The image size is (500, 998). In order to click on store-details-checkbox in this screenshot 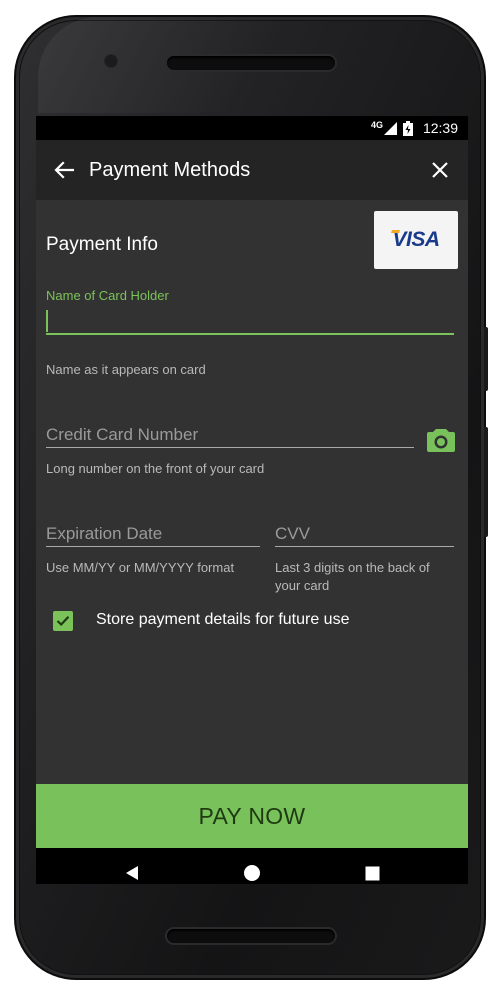, I will do `click(63, 621)`.